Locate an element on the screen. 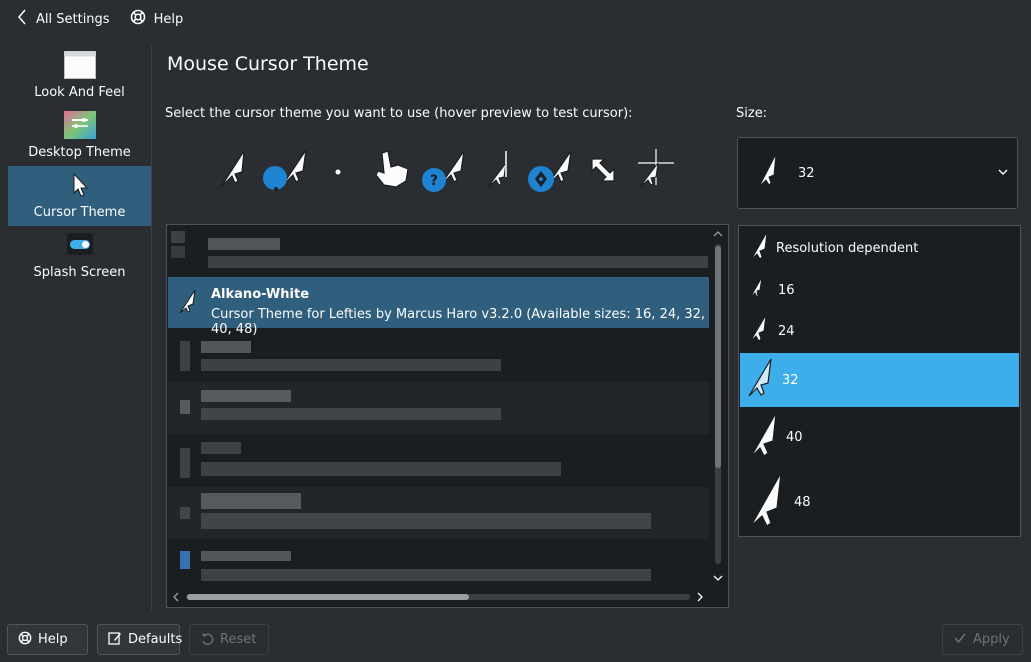 The image size is (1031, 662). splash-screen-icon is located at coordinates (80, 245).